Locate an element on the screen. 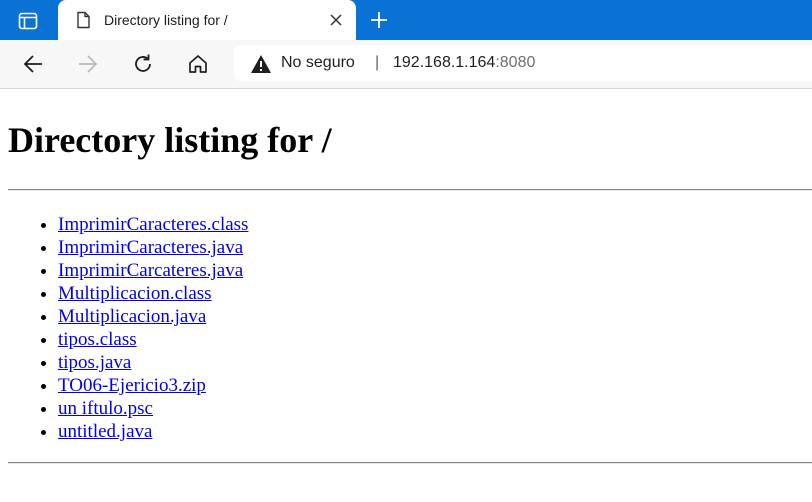 This screenshot has height=502, width=812. home-button is located at coordinates (198, 64).